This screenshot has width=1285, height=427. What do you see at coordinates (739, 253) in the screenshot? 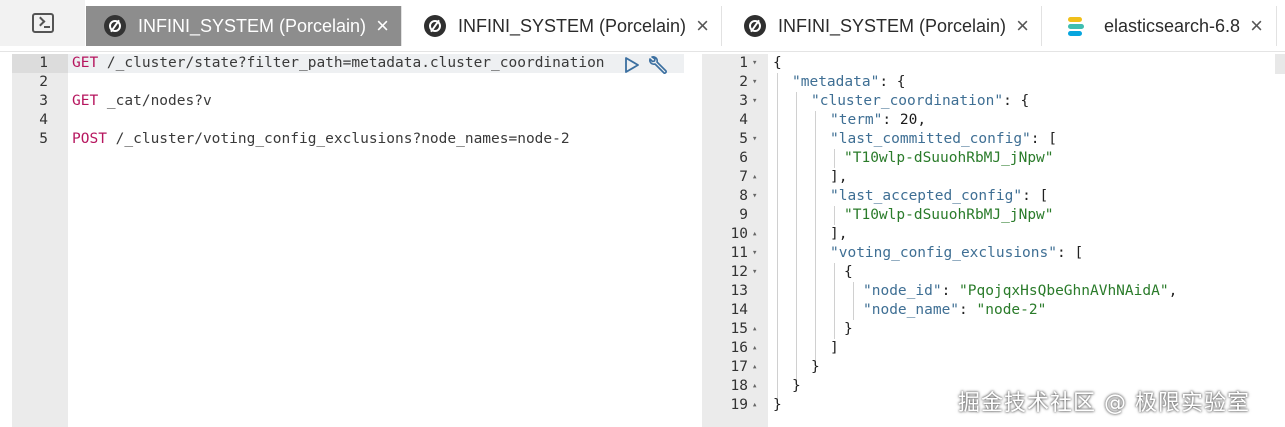
I see `line-number: 11` at bounding box center [739, 253].